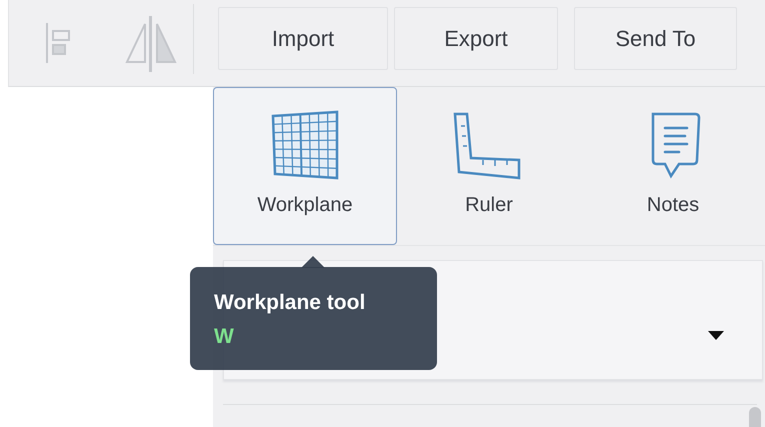 Image resolution: width=765 pixels, height=427 pixels. Describe the element at coordinates (476, 38) in the screenshot. I see `toolbar-button: Export` at that location.